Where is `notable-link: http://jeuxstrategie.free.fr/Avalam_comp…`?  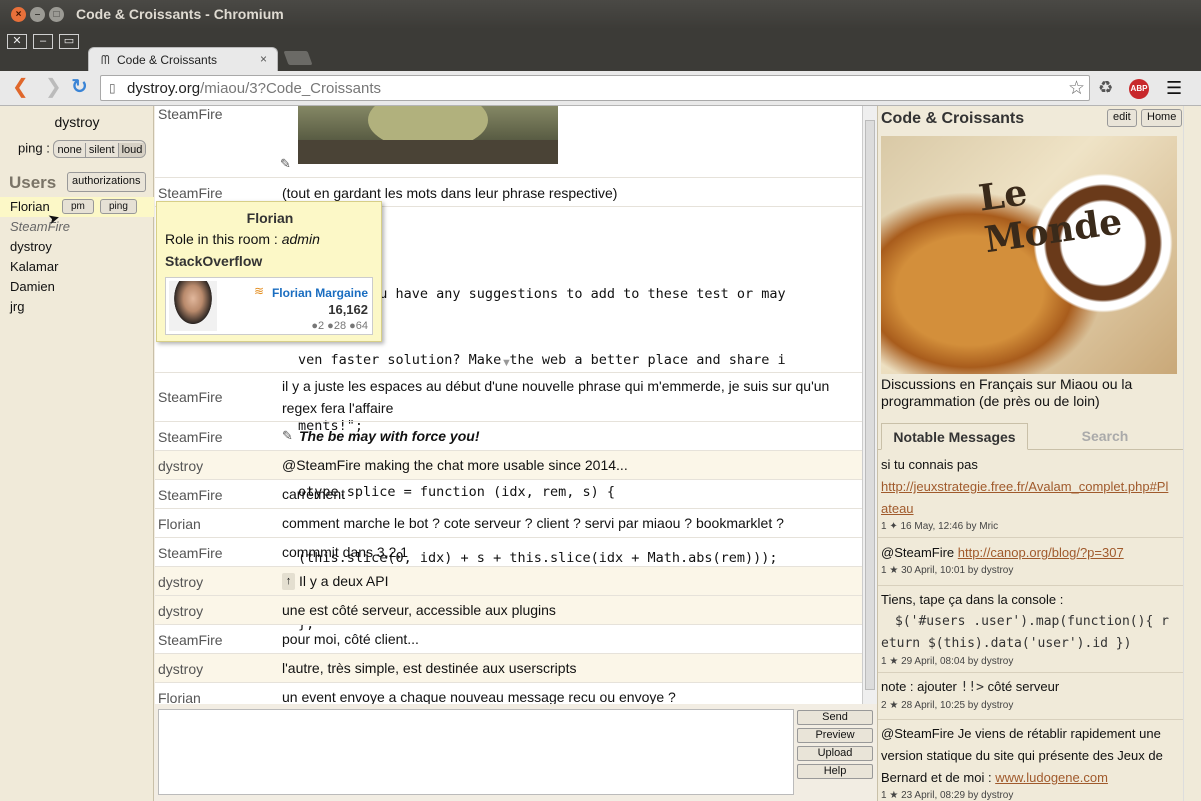 notable-link: http://jeuxstrategie.free.fr/Avalam_comp… is located at coordinates (1024, 486).